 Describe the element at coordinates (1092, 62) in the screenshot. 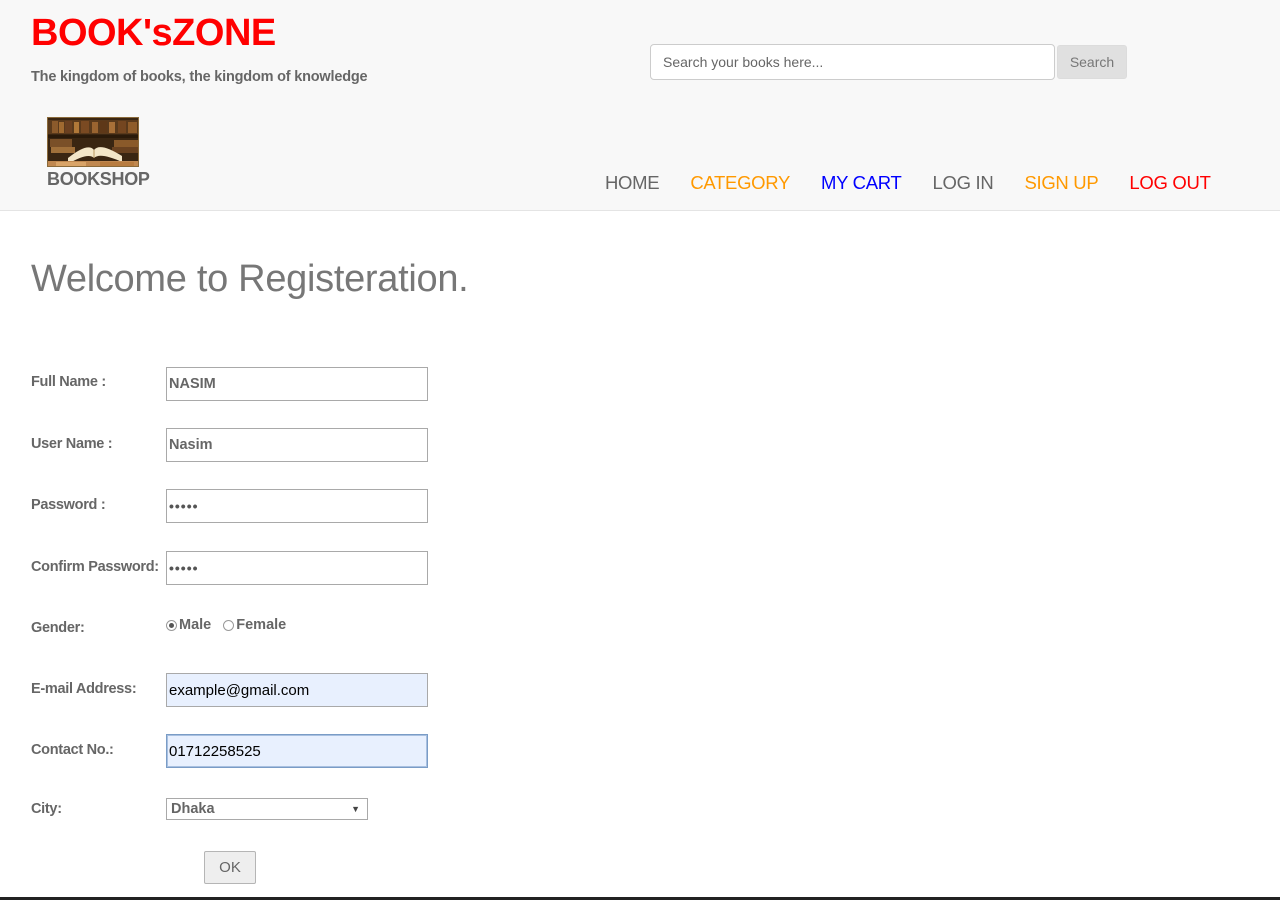

I see `search-button: Search` at that location.